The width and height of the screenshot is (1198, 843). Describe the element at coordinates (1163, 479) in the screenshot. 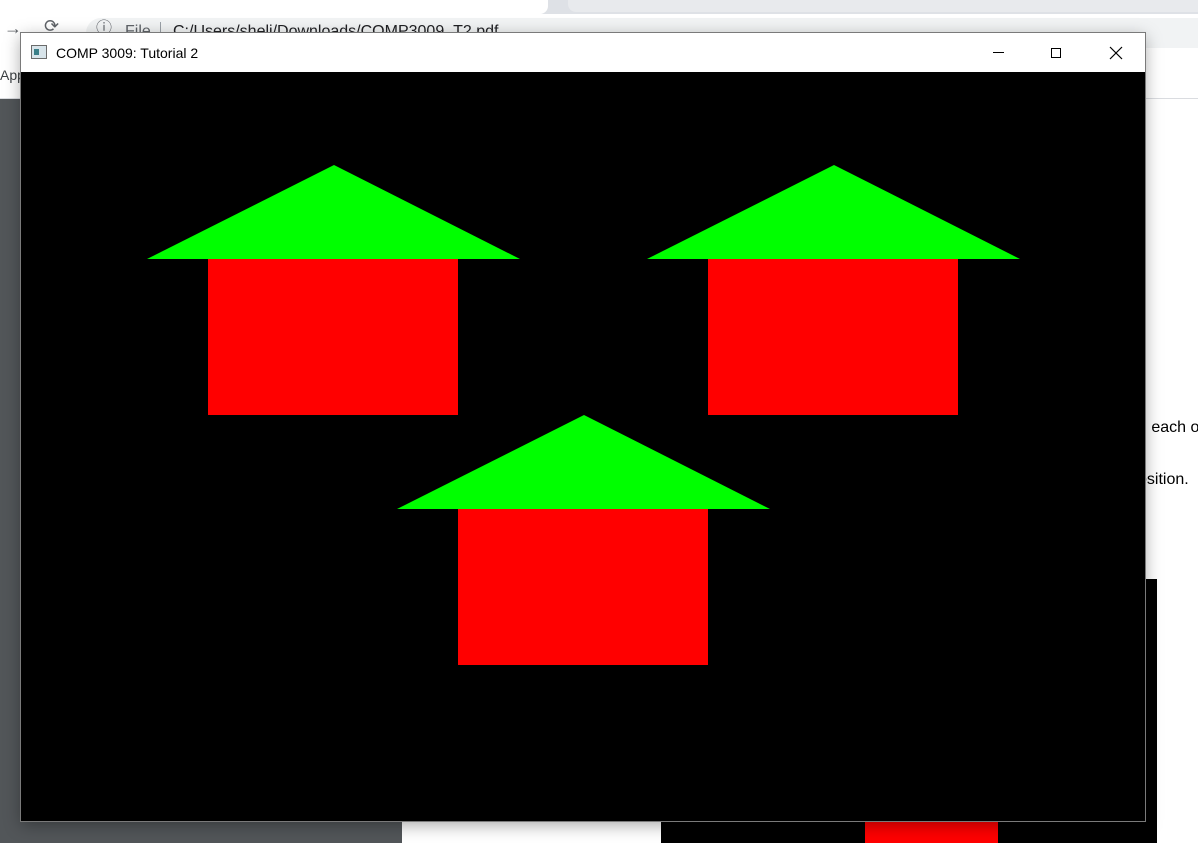

I see `pdf-text-line: osition.` at that location.